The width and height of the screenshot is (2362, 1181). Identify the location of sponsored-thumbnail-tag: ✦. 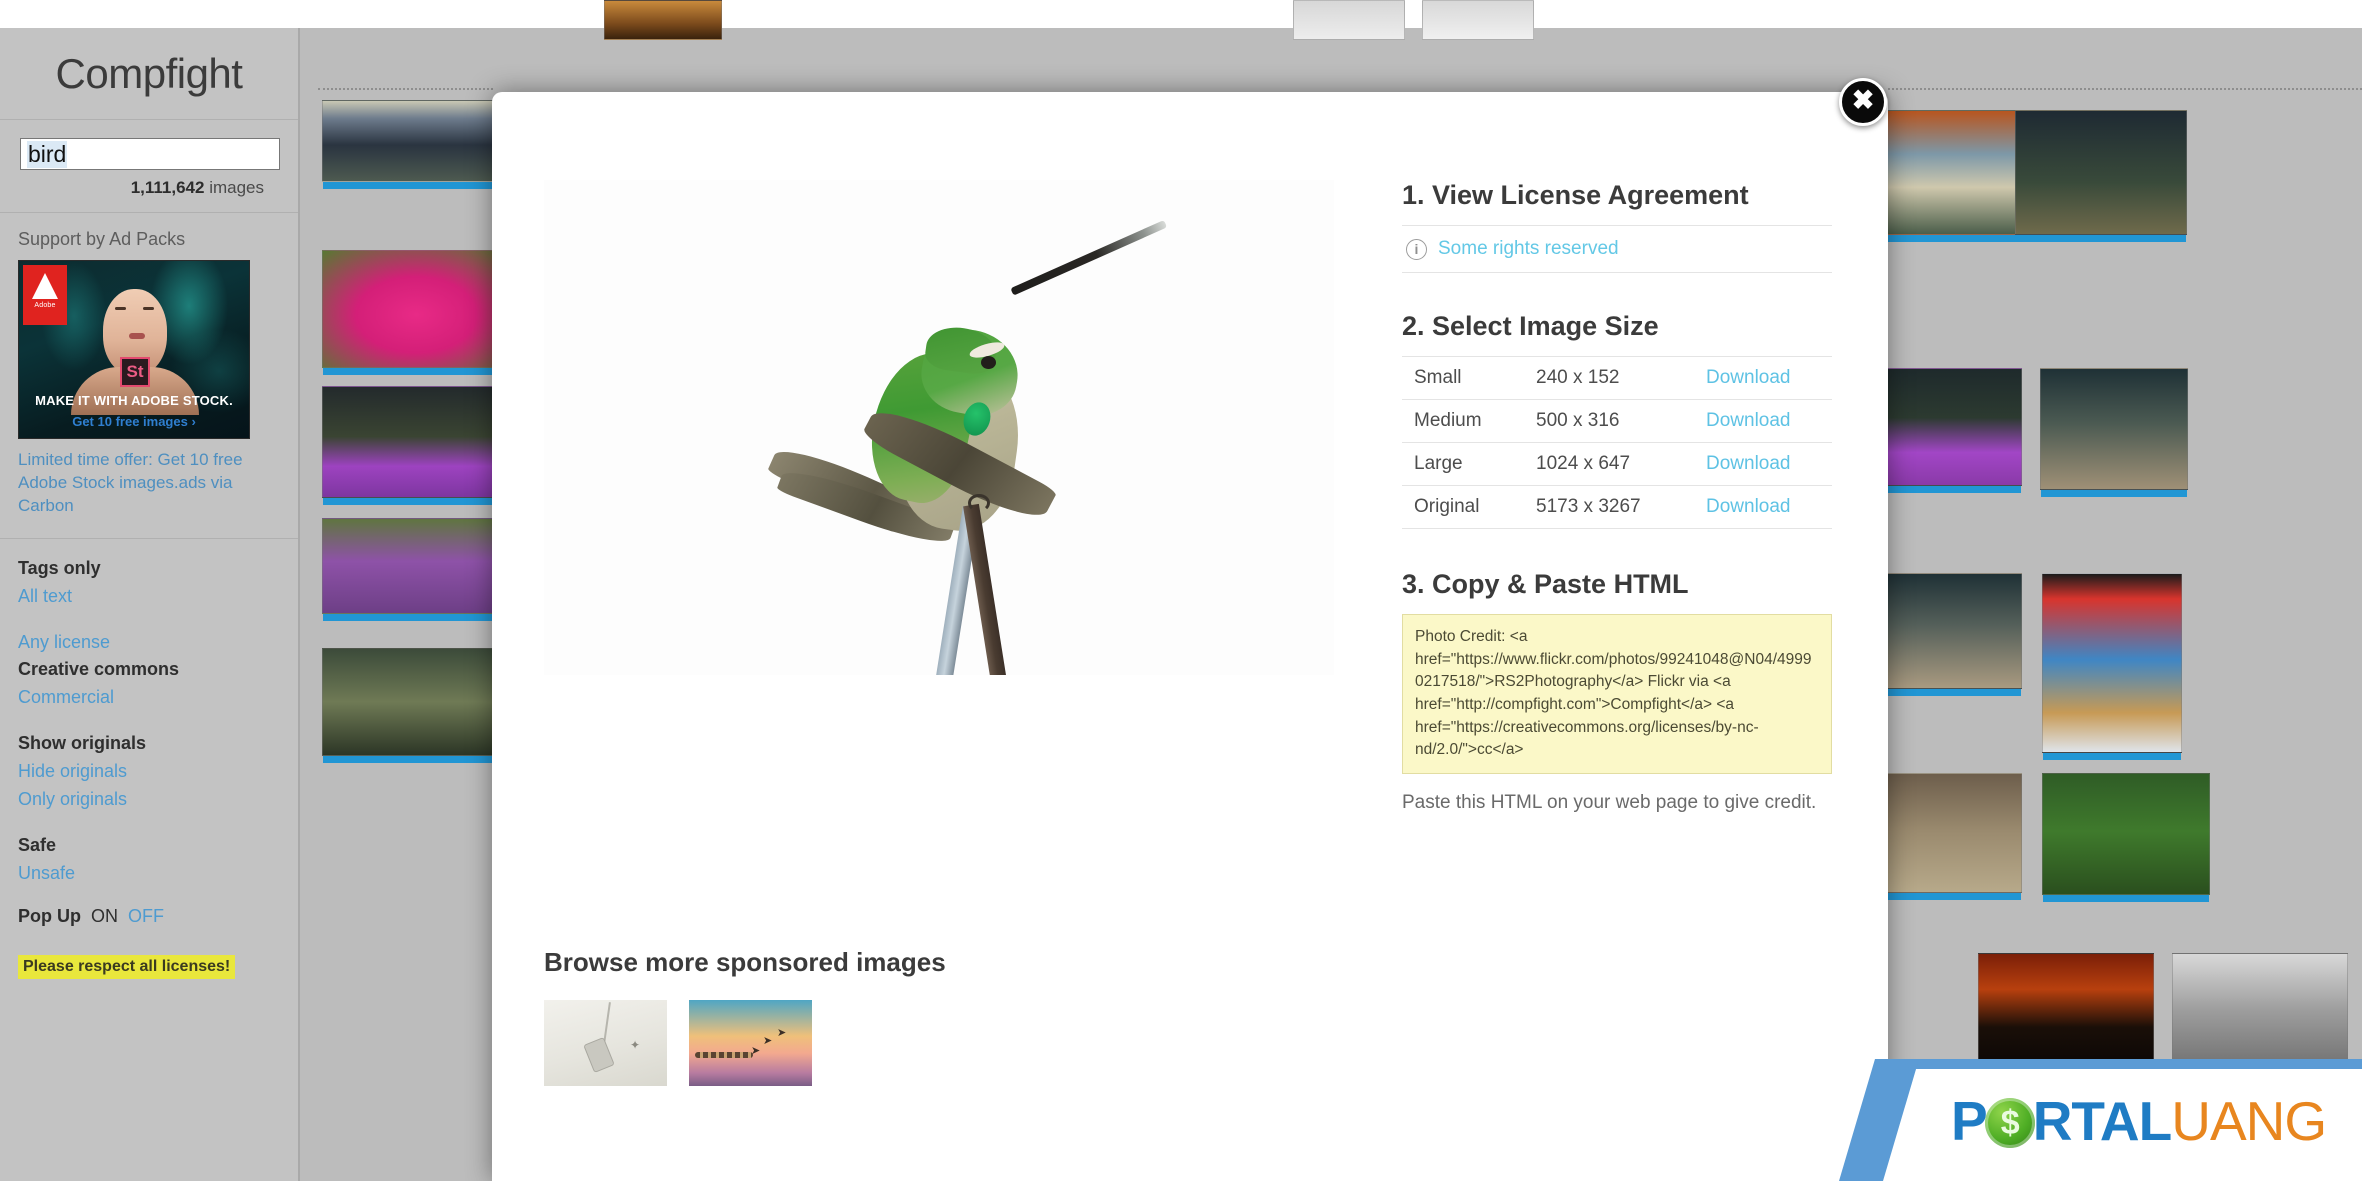
(605, 1043).